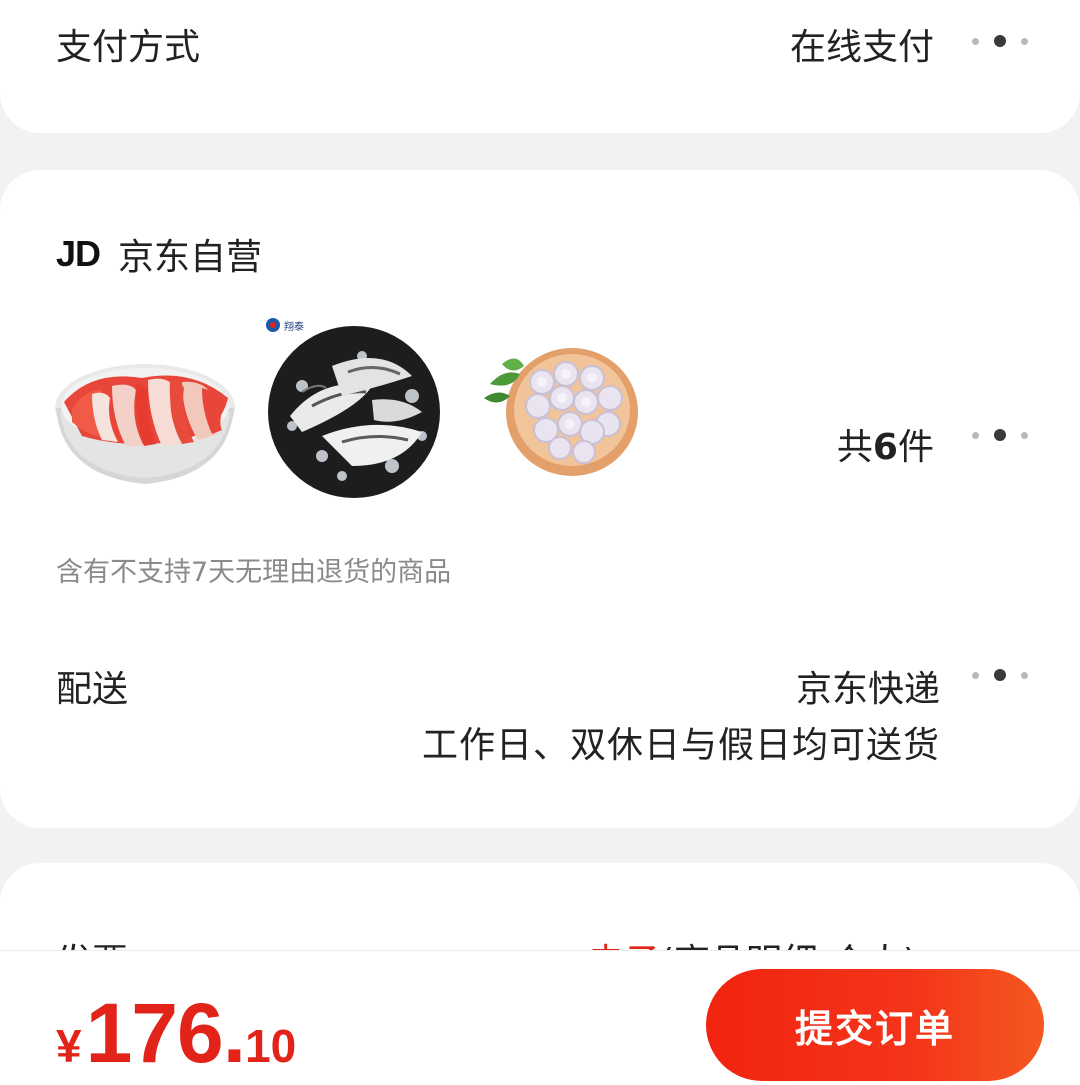  Describe the element at coordinates (885, 447) in the screenshot. I see `count-number: 6` at that location.